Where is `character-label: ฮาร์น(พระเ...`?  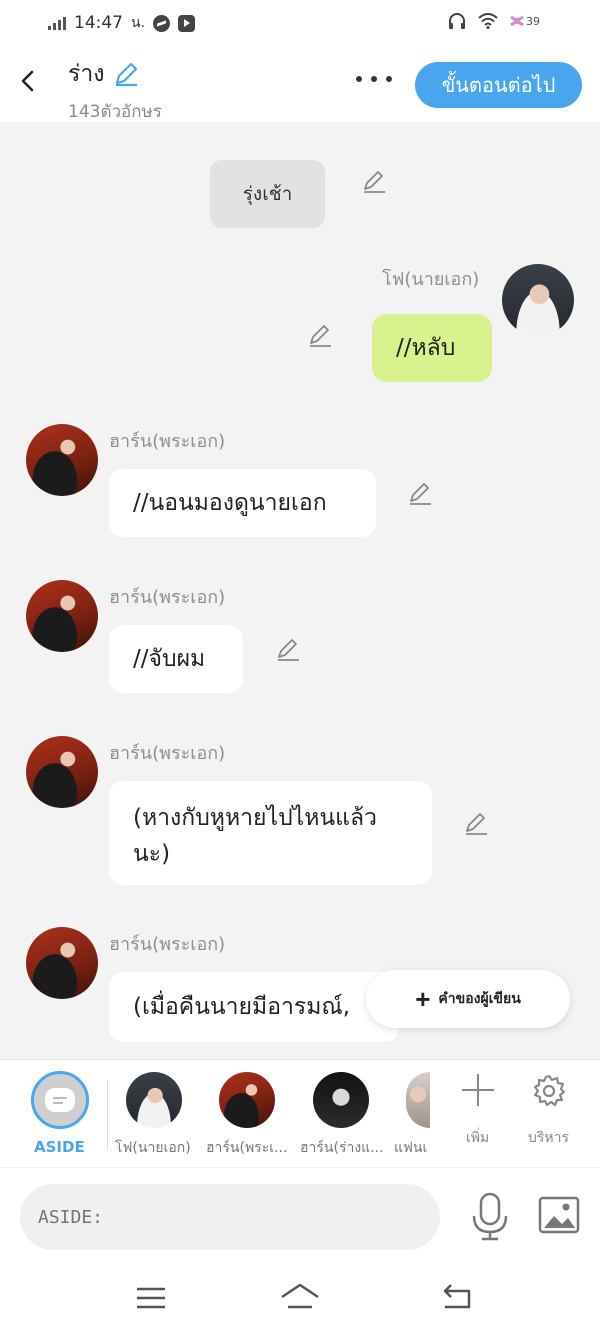
character-label: ฮาร์น(พระเ... is located at coordinates (247, 1148).